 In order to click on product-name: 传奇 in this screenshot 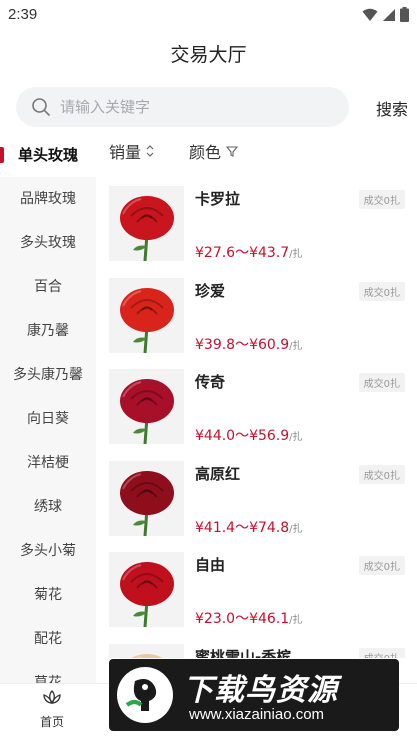, I will do `click(210, 382)`.